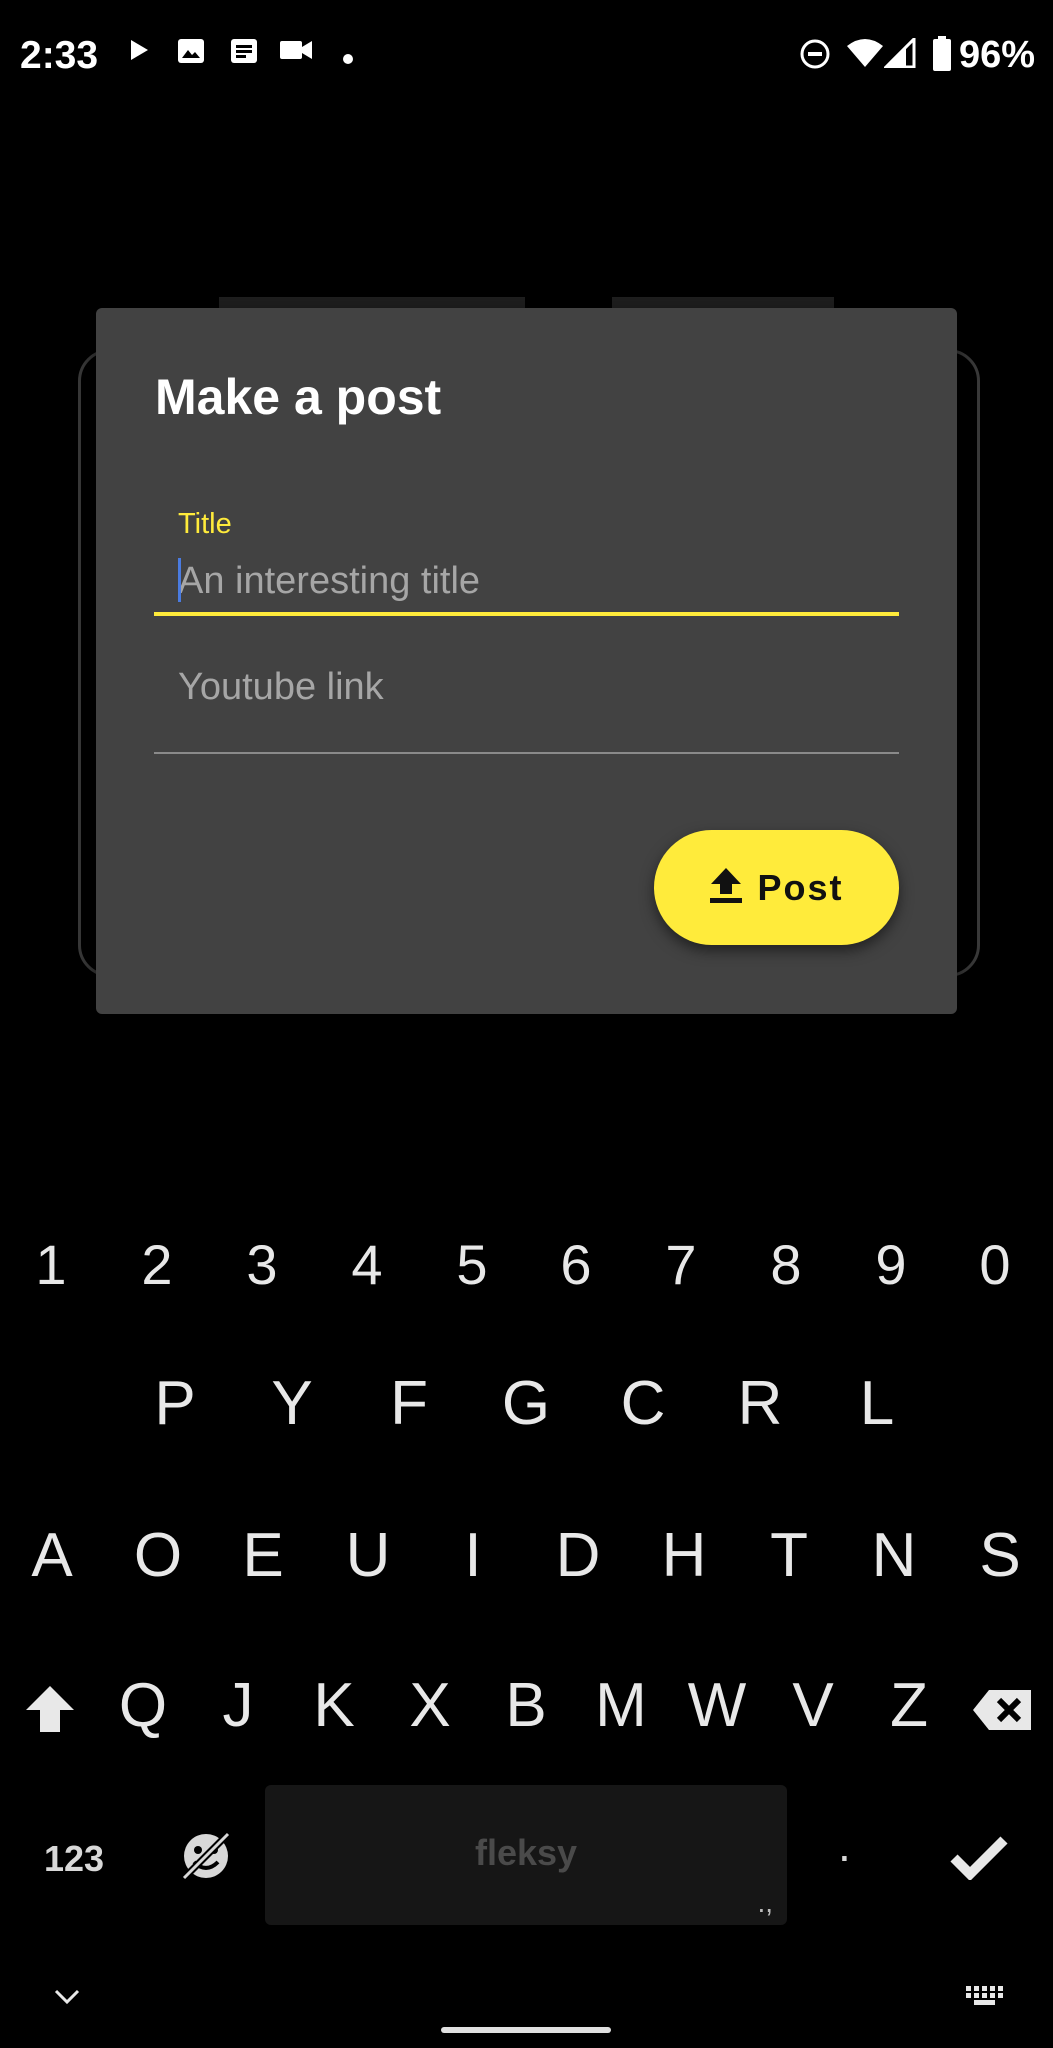 The width and height of the screenshot is (1053, 2048). Describe the element at coordinates (526, 1852) in the screenshot. I see `spacebar-label: fleksy` at that location.